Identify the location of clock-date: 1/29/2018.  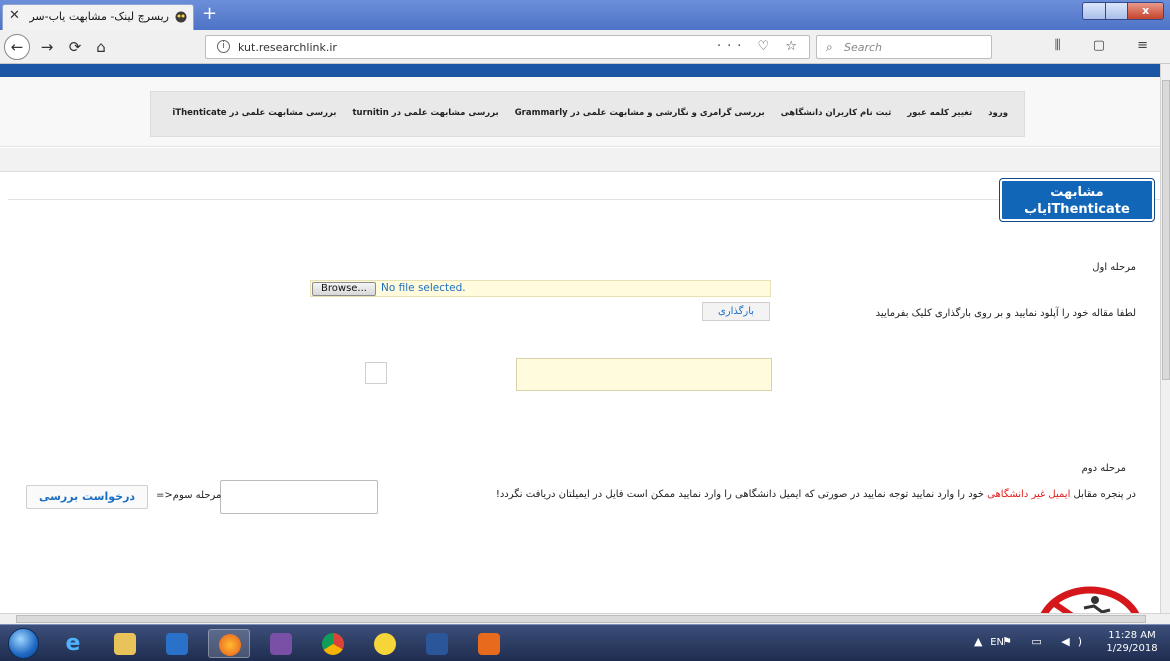
(1132, 648).